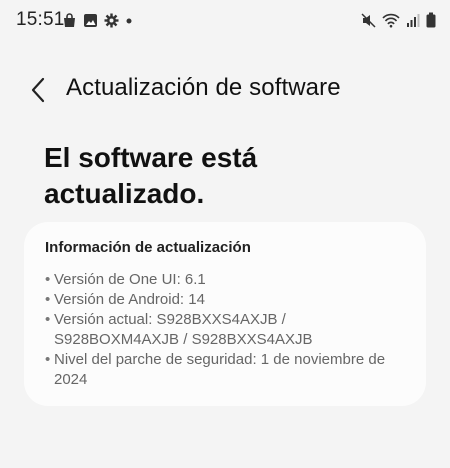 The image size is (450, 468). Describe the element at coordinates (431, 20) in the screenshot. I see `battery-icon` at that location.